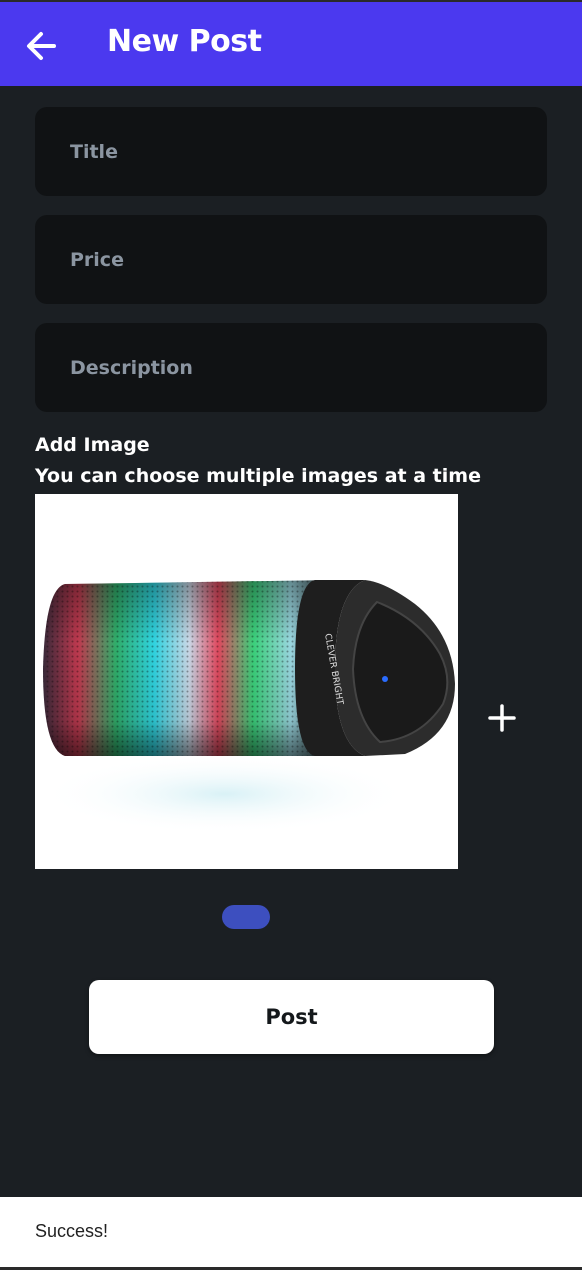 This screenshot has width=582, height=1270. What do you see at coordinates (291, 43) in the screenshot?
I see `app-bar: New Post` at bounding box center [291, 43].